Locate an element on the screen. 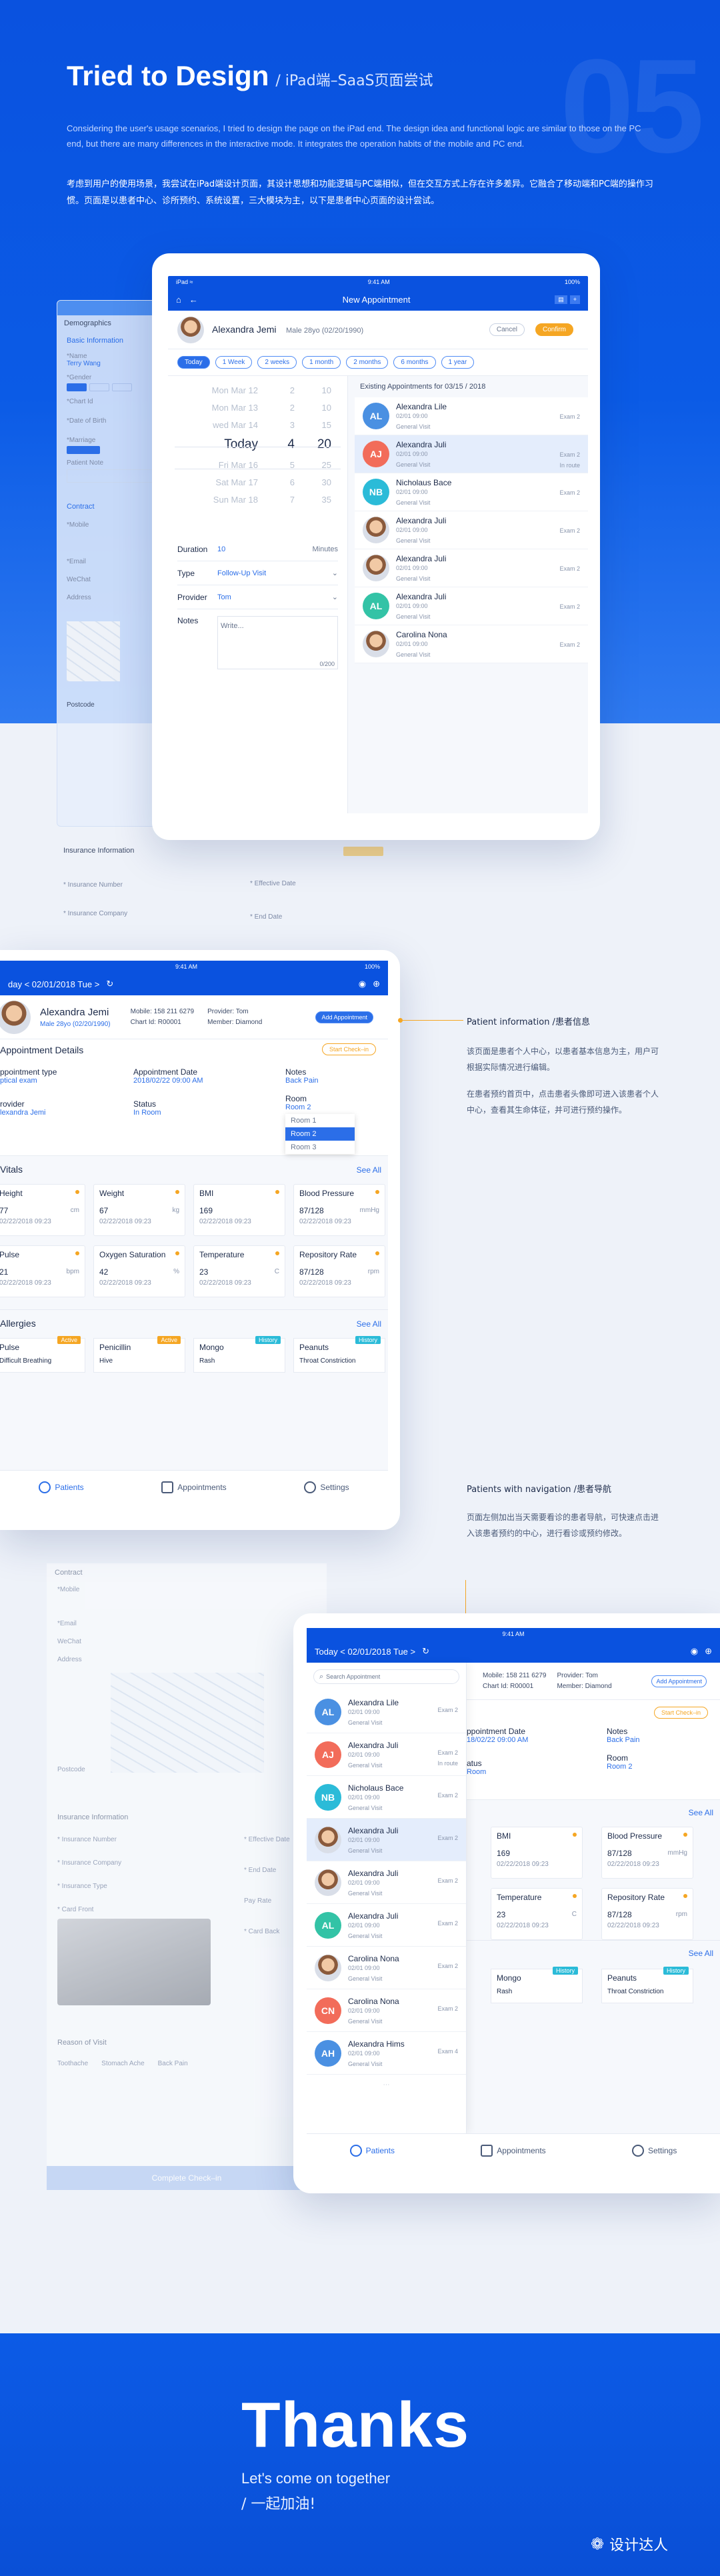 The image size is (720, 2576). vital-card: Height 77 cm 02/22/2018 09:23 is located at coordinates (42, 1210).